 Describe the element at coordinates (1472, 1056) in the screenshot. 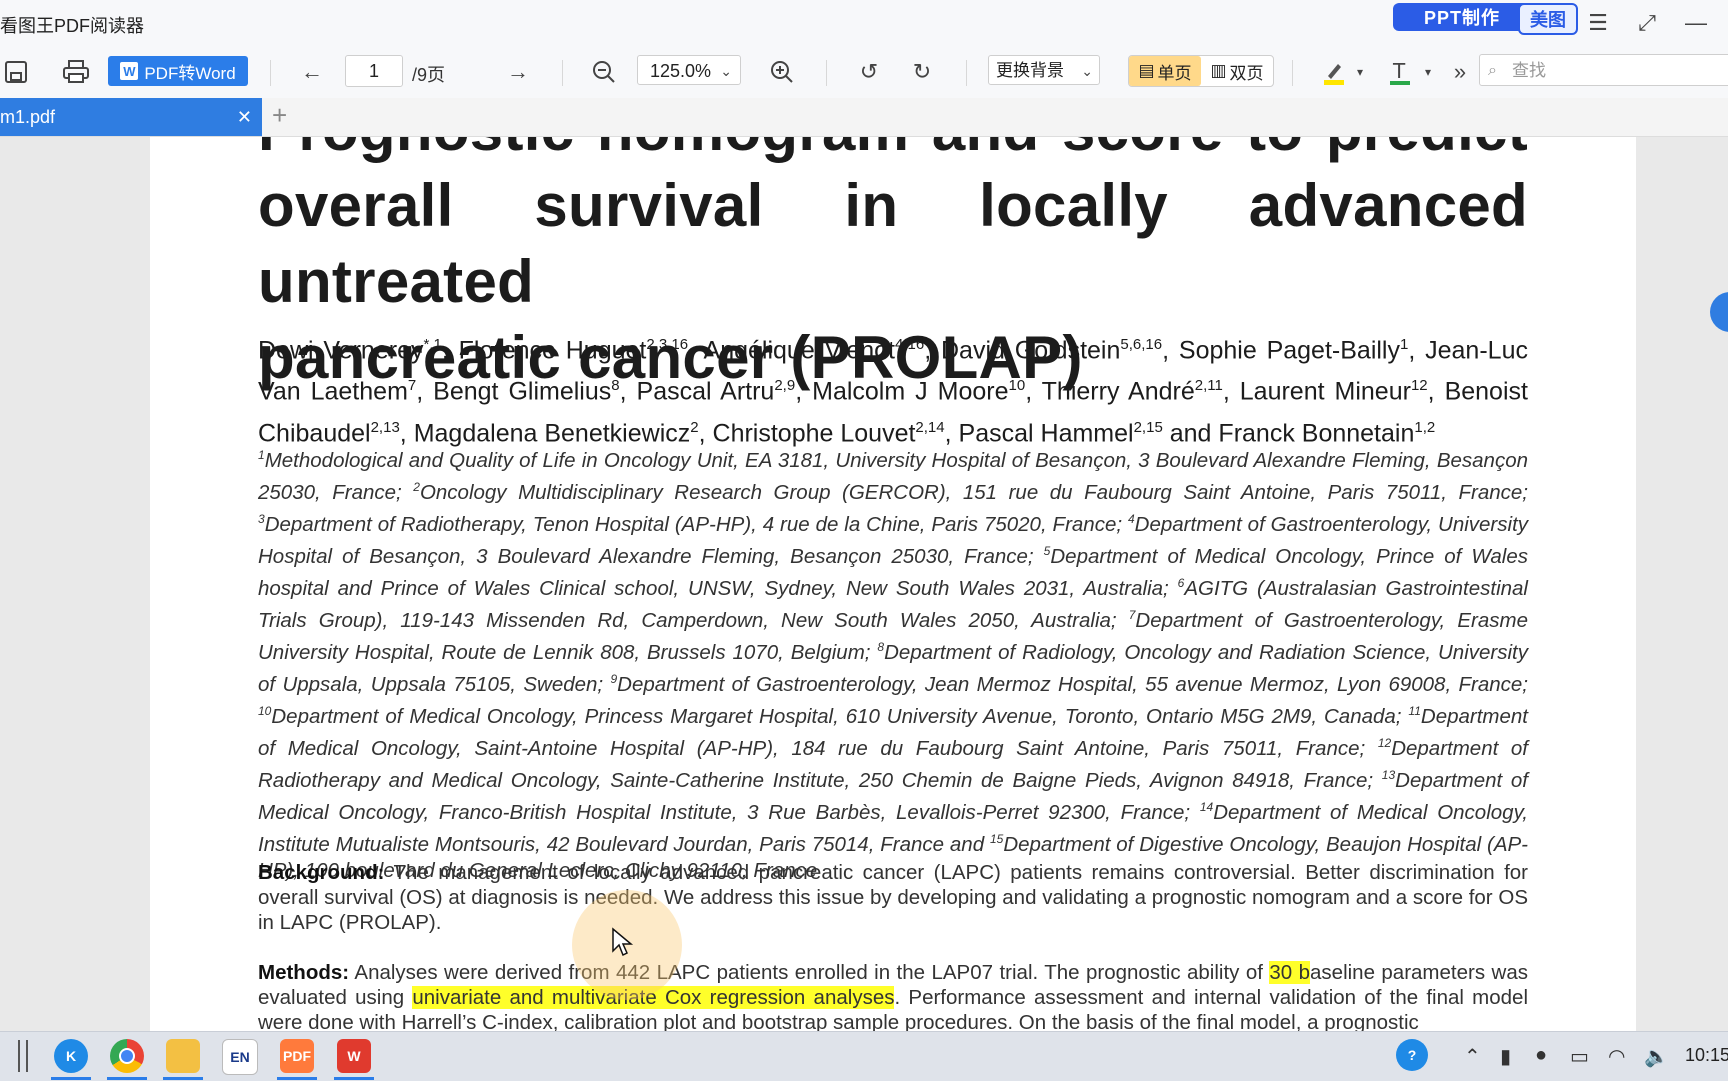

I see `chevron-up-icon: ⌃` at that location.